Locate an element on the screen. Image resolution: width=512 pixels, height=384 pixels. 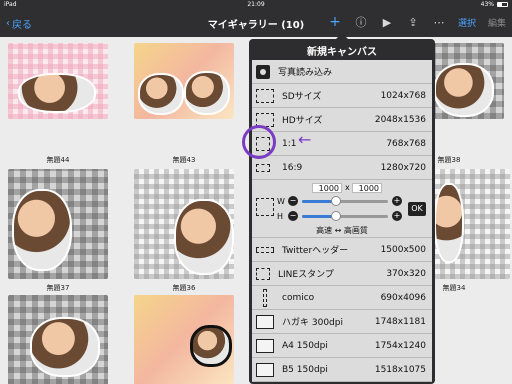
preset-item-twitter-header: Twitterヘッダー 1500x500 is located at coordinates (342, 250).